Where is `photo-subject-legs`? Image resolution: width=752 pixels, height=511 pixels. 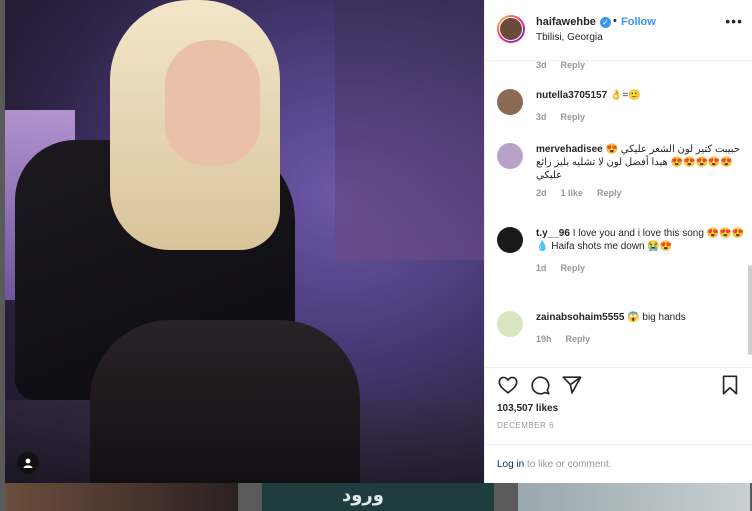
photo-subject-legs is located at coordinates (225, 401).